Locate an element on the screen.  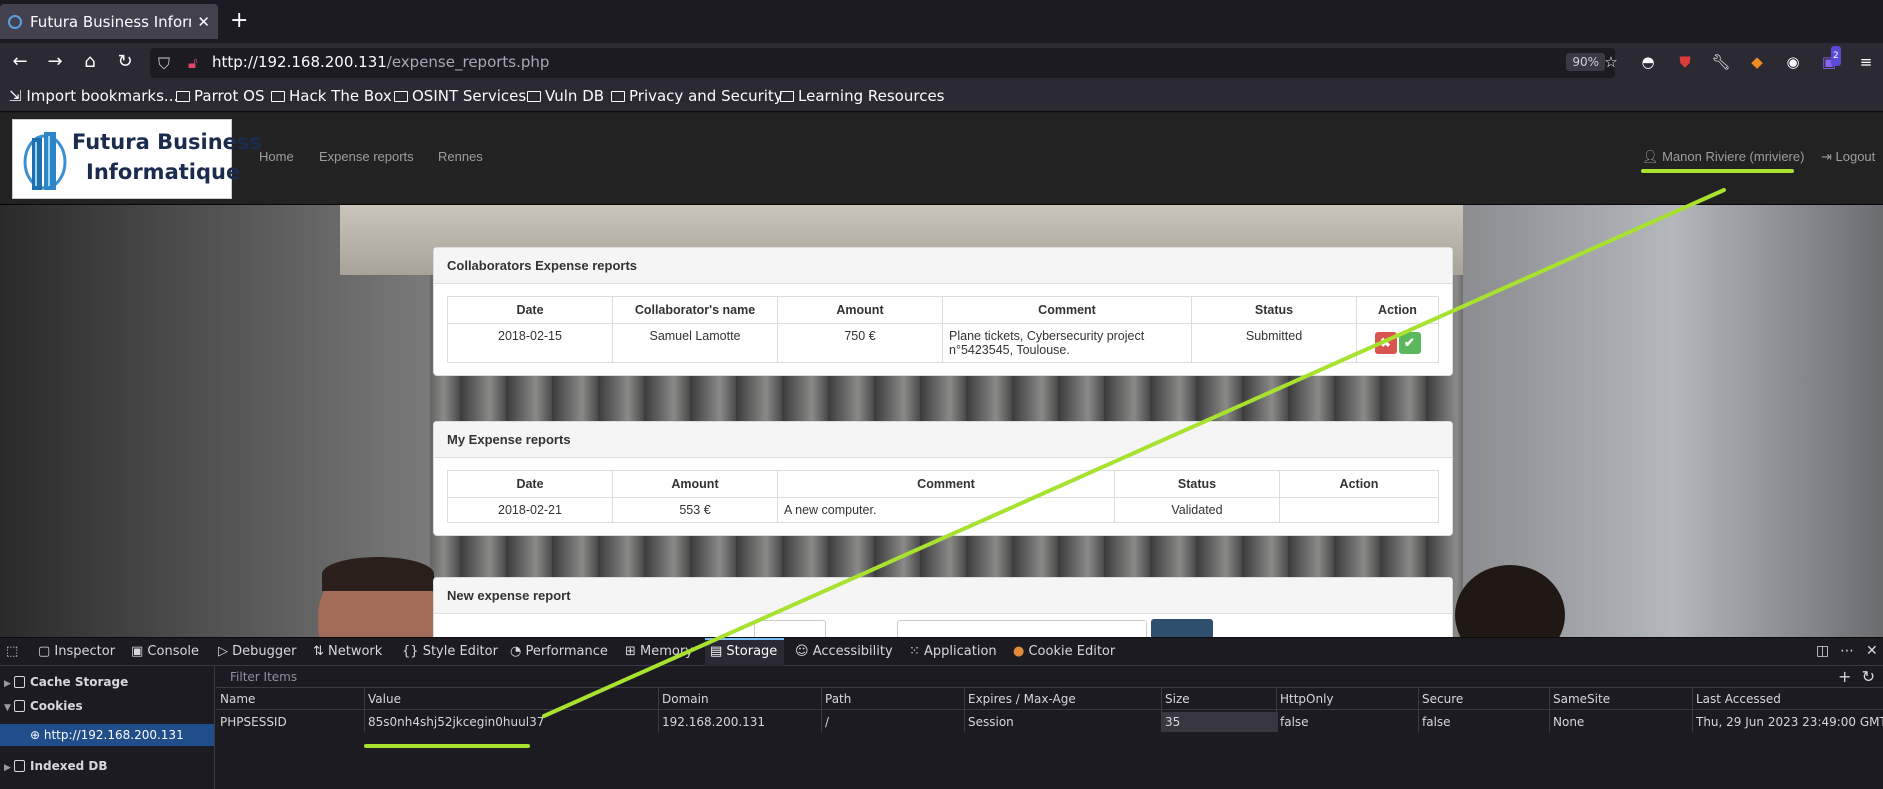
more-options-icon: ⋯ is located at coordinates (1847, 651).